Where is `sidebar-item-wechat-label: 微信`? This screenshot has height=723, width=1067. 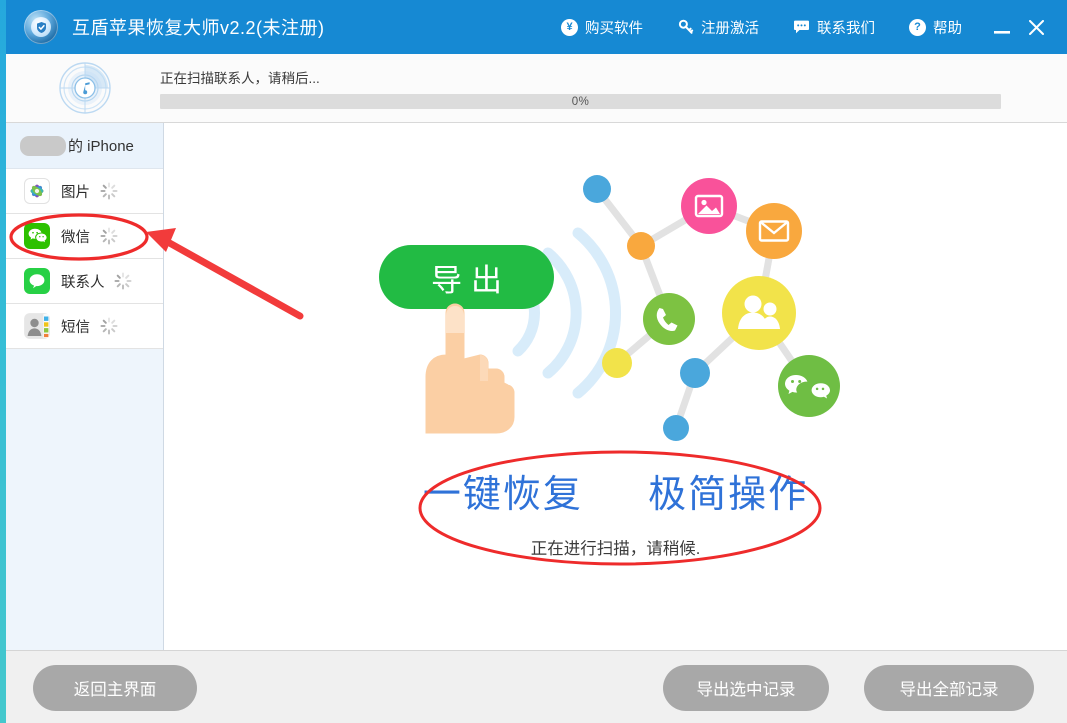 sidebar-item-wechat-label: 微信 is located at coordinates (75, 237).